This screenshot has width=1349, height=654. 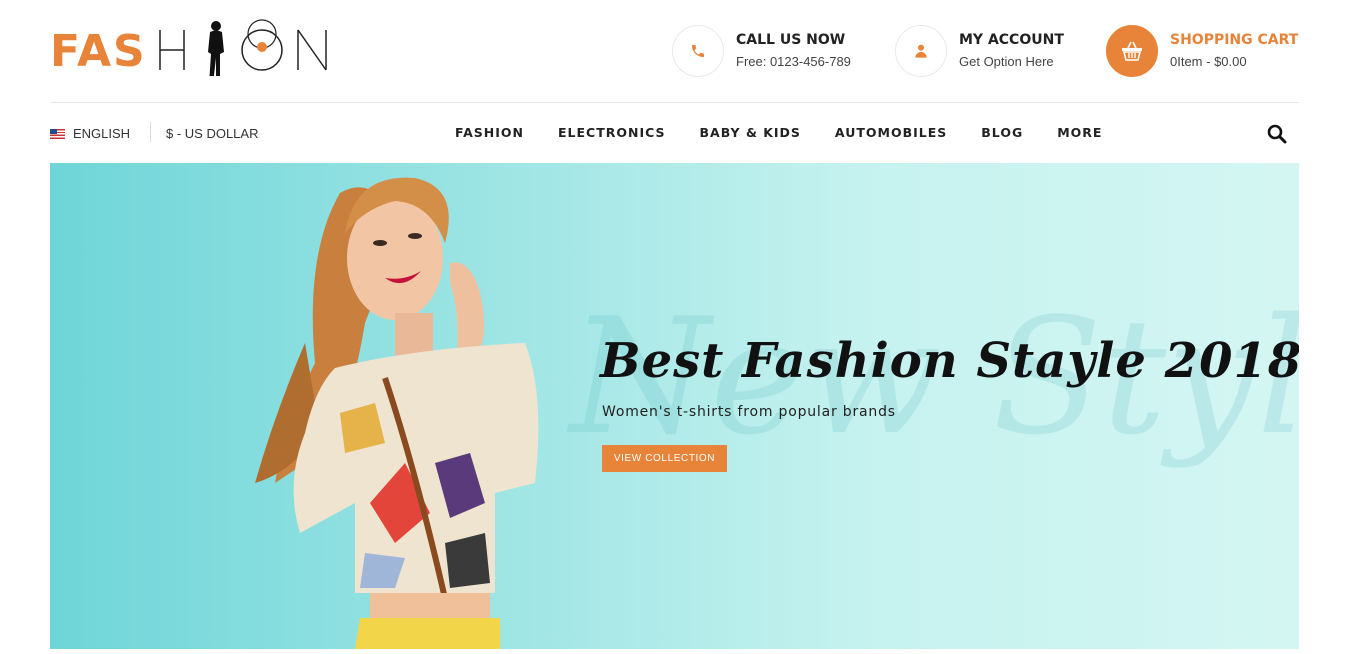 What do you see at coordinates (489, 132) in the screenshot?
I see `menu-item-fashion: FASHION` at bounding box center [489, 132].